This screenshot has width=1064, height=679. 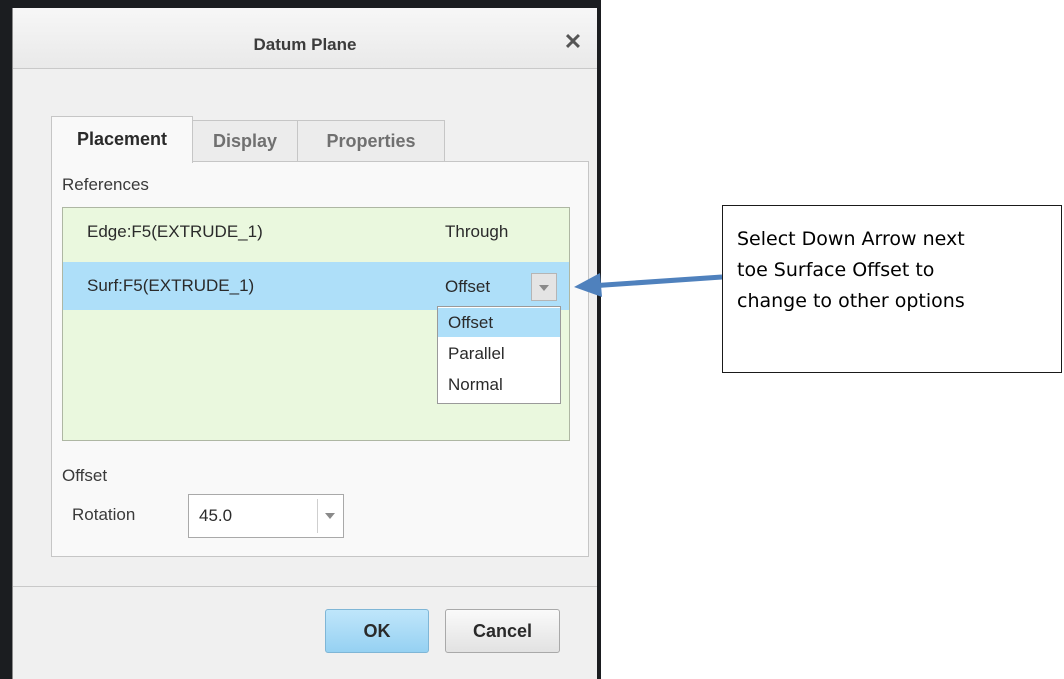 What do you see at coordinates (499, 384) in the screenshot?
I see `dropdown-option-normal: Normal` at bounding box center [499, 384].